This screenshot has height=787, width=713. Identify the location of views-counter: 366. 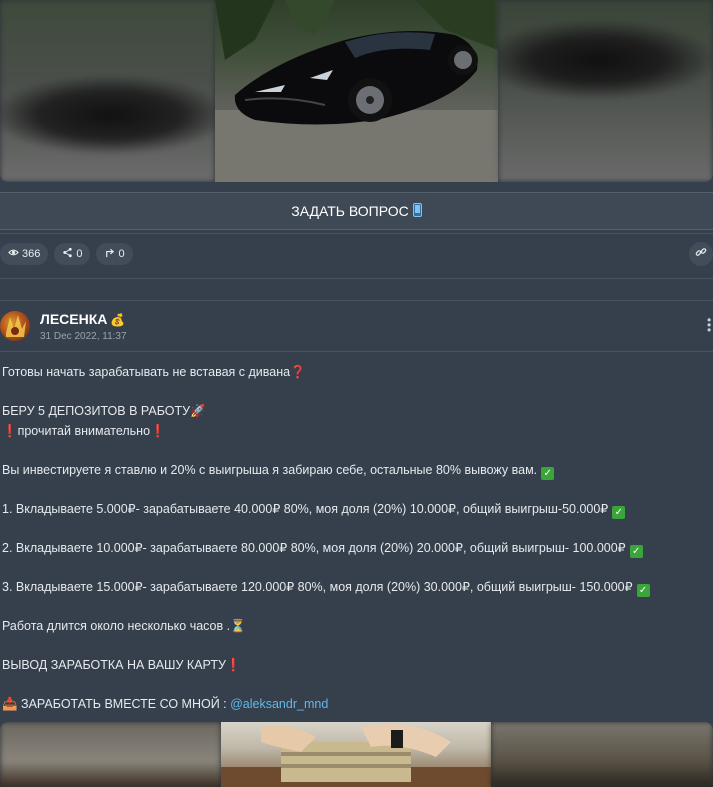
(24, 254).